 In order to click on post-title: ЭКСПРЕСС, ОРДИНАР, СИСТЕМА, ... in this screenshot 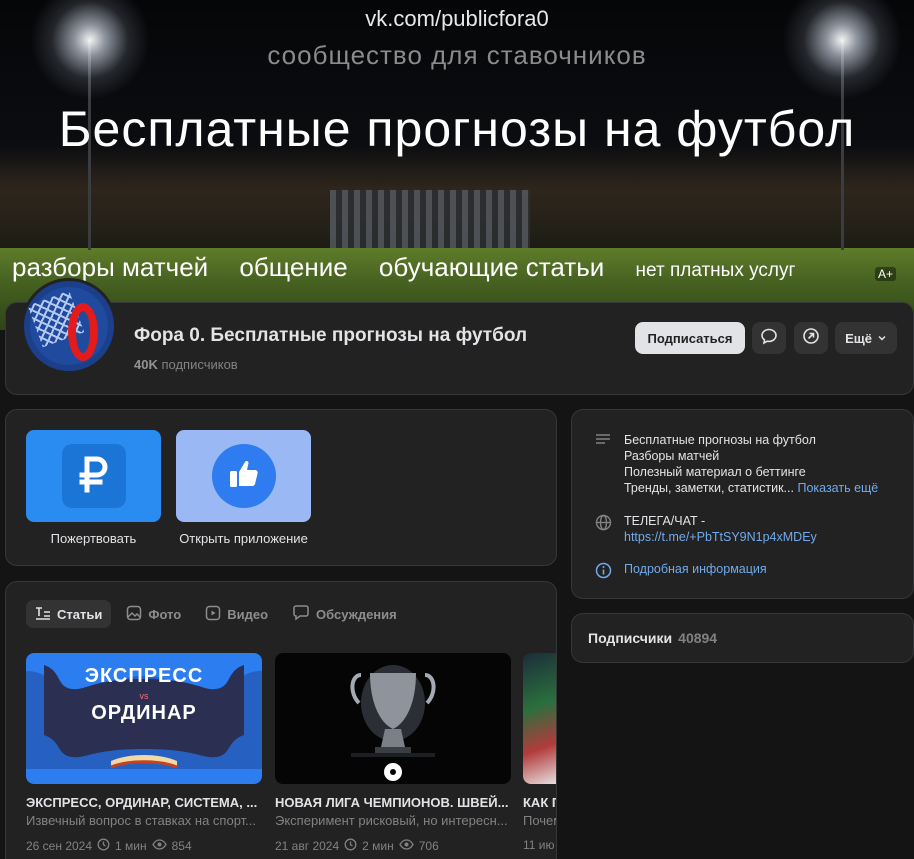, I will do `click(144, 802)`.